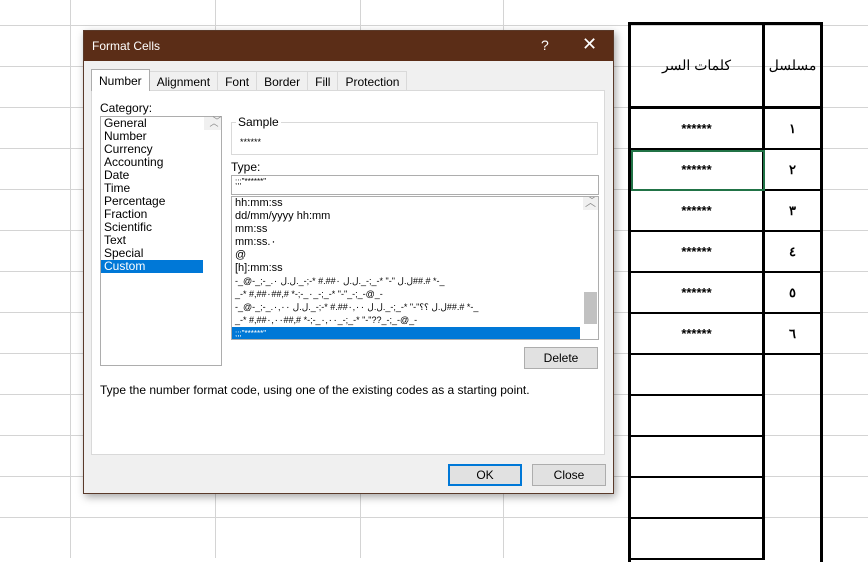 This screenshot has width=868, height=562. I want to click on serial-cell: ٥, so click(792, 293).